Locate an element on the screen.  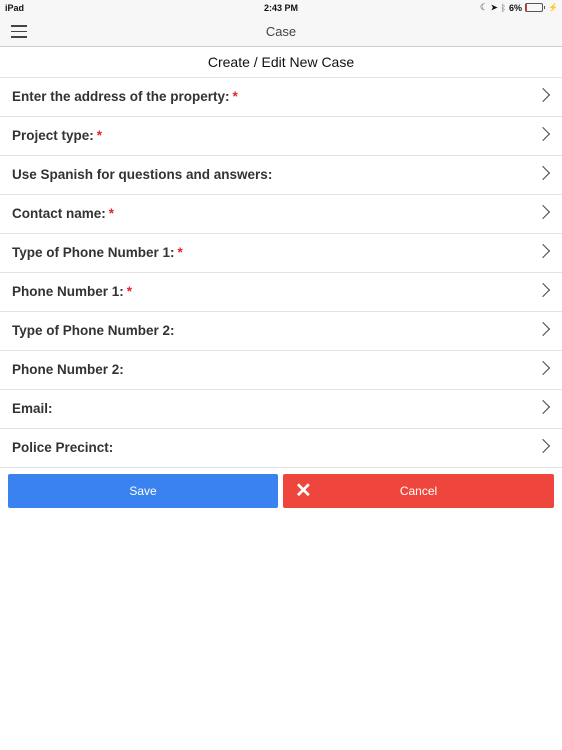
field-label: Use Spanish for questions and answers: is located at coordinates (142, 174).